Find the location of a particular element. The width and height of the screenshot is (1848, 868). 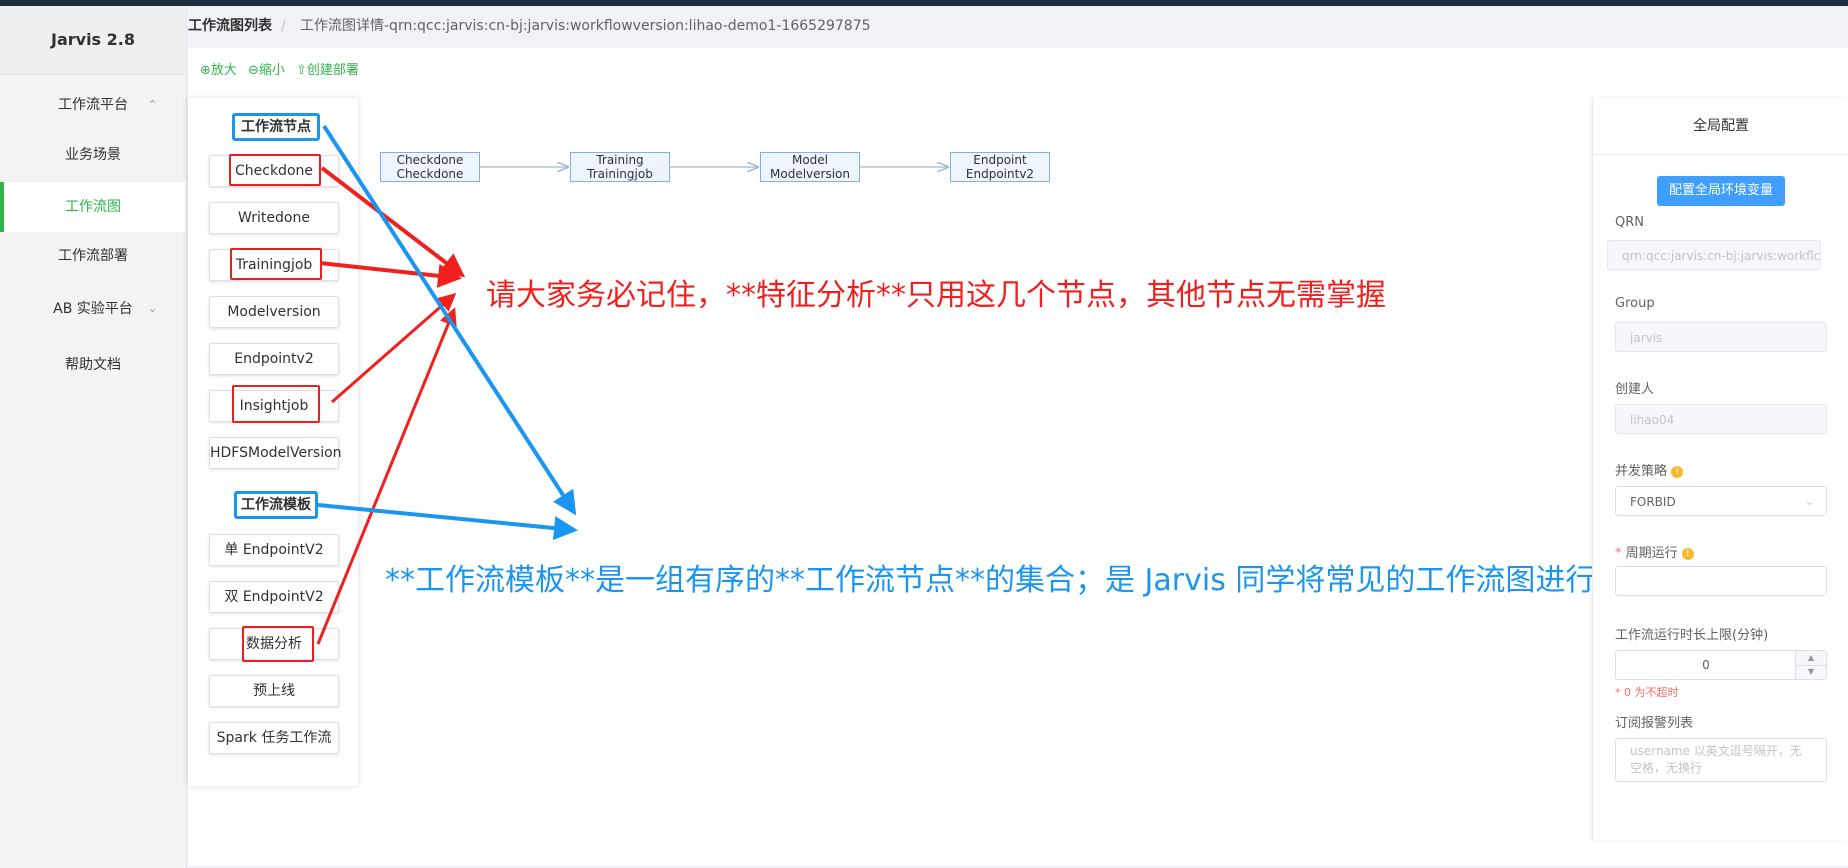

schedule-label-text: 周期运行 is located at coordinates (1651, 553).